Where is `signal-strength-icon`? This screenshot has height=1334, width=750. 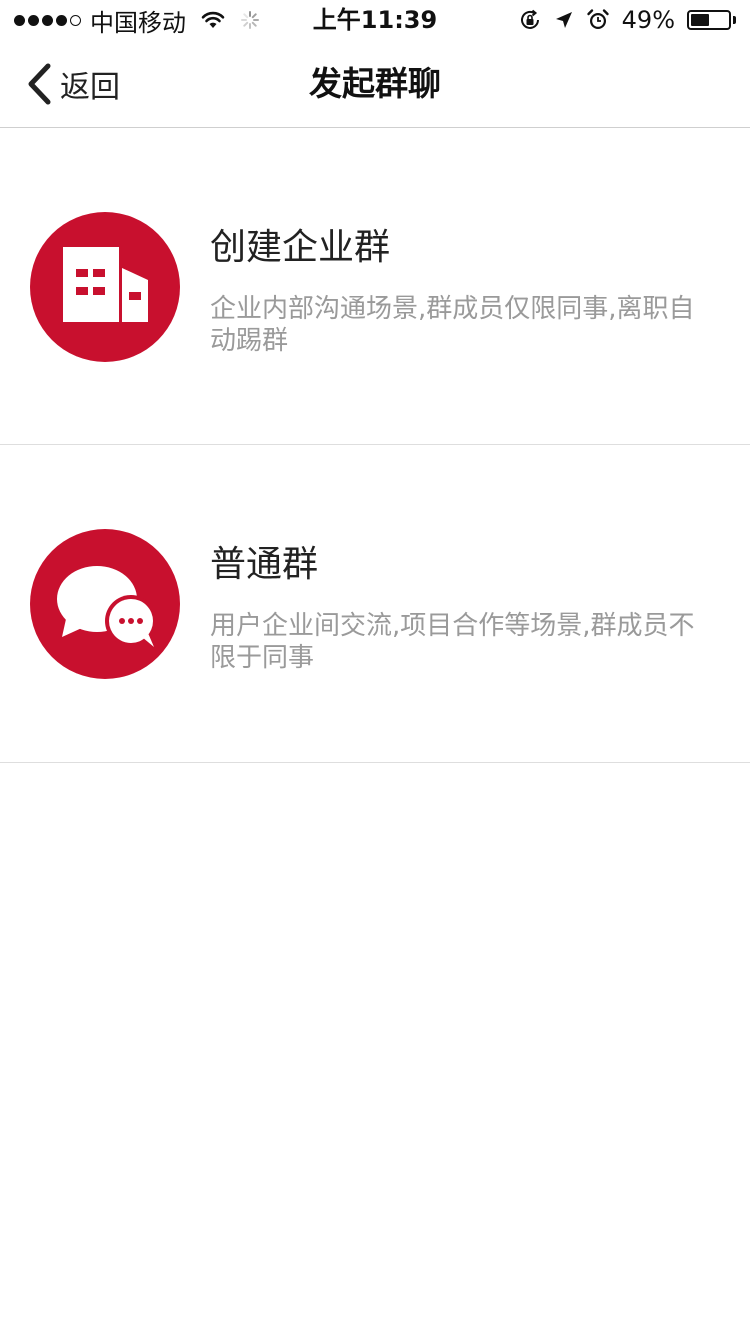 signal-strength-icon is located at coordinates (49, 20).